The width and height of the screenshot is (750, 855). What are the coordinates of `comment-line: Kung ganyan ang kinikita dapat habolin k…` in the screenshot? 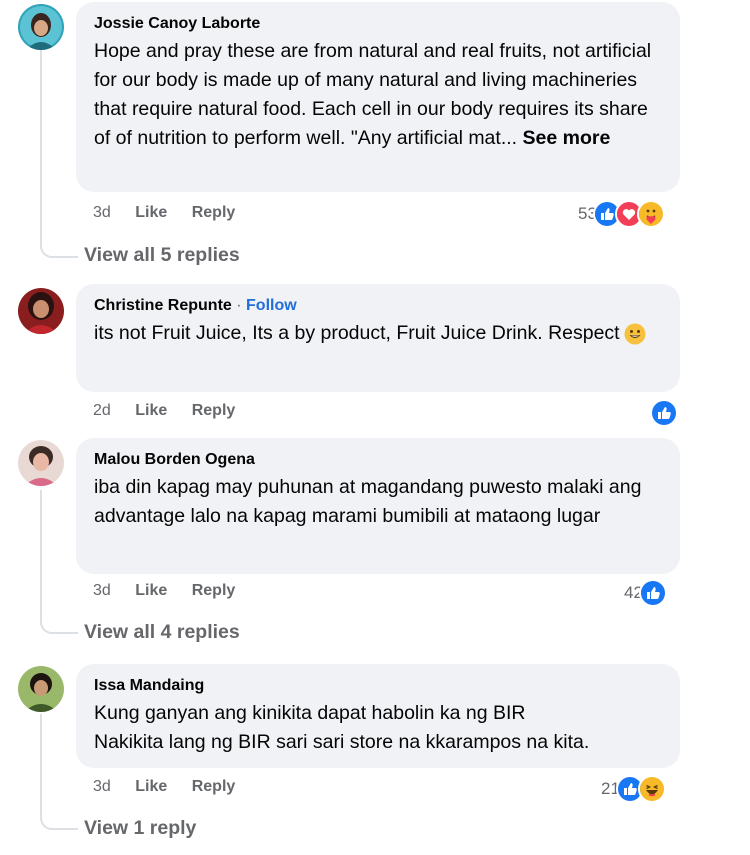 It's located at (310, 713).